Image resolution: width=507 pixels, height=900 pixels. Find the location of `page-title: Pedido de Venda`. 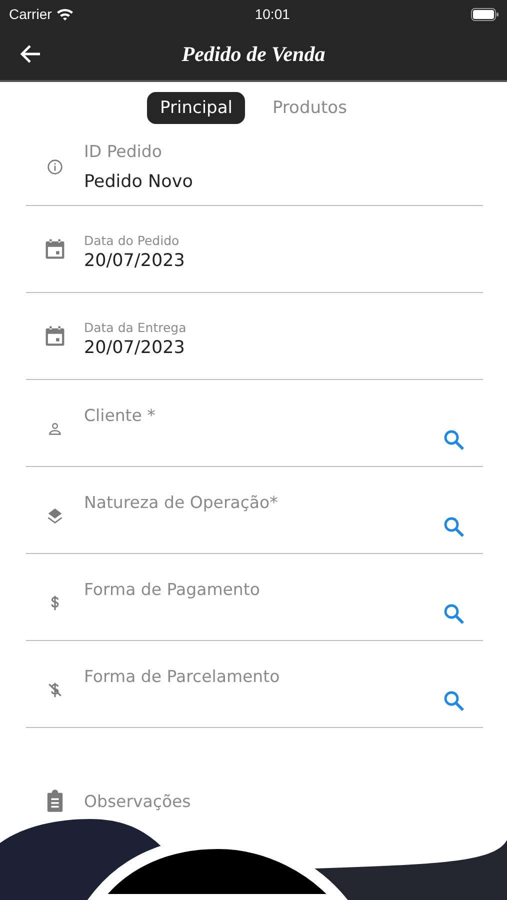

page-title: Pedido de Venda is located at coordinates (254, 54).